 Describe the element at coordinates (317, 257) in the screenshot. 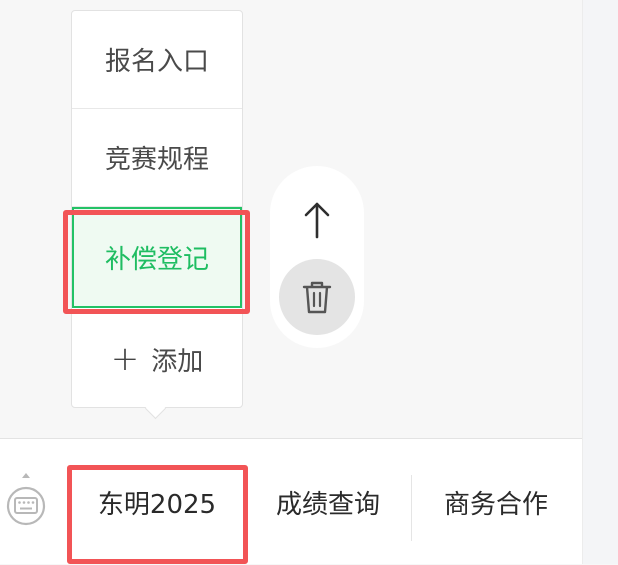

I see `item-action-toolbar` at that location.